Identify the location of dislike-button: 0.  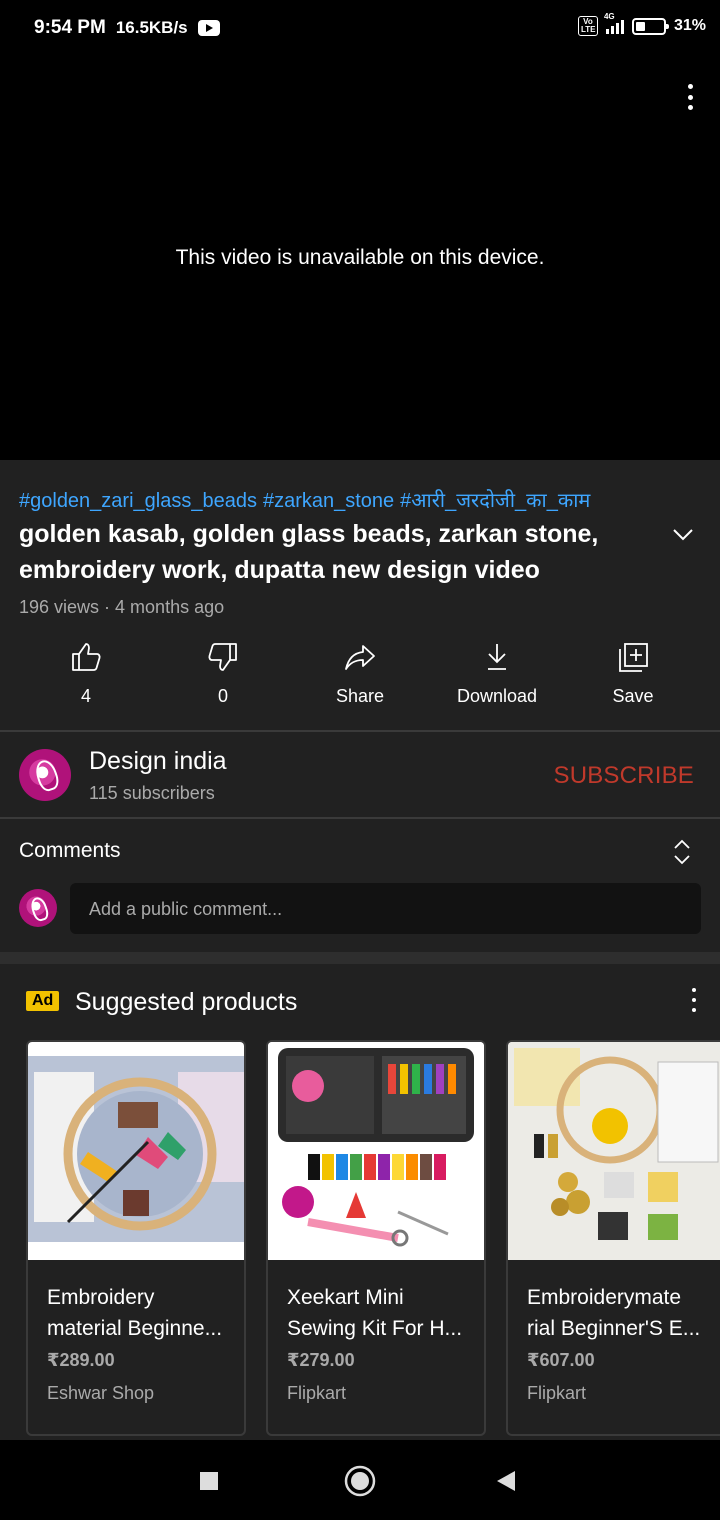
(223, 673).